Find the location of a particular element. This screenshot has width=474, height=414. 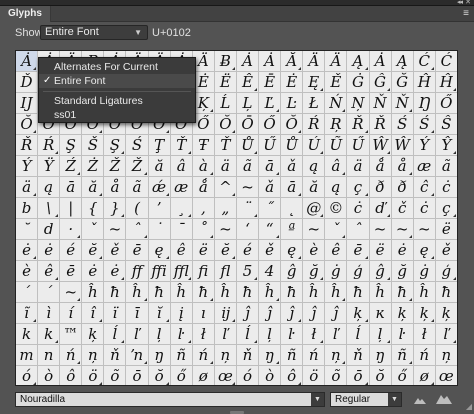

glyph-cell: ĭ is located at coordinates (159, 313).